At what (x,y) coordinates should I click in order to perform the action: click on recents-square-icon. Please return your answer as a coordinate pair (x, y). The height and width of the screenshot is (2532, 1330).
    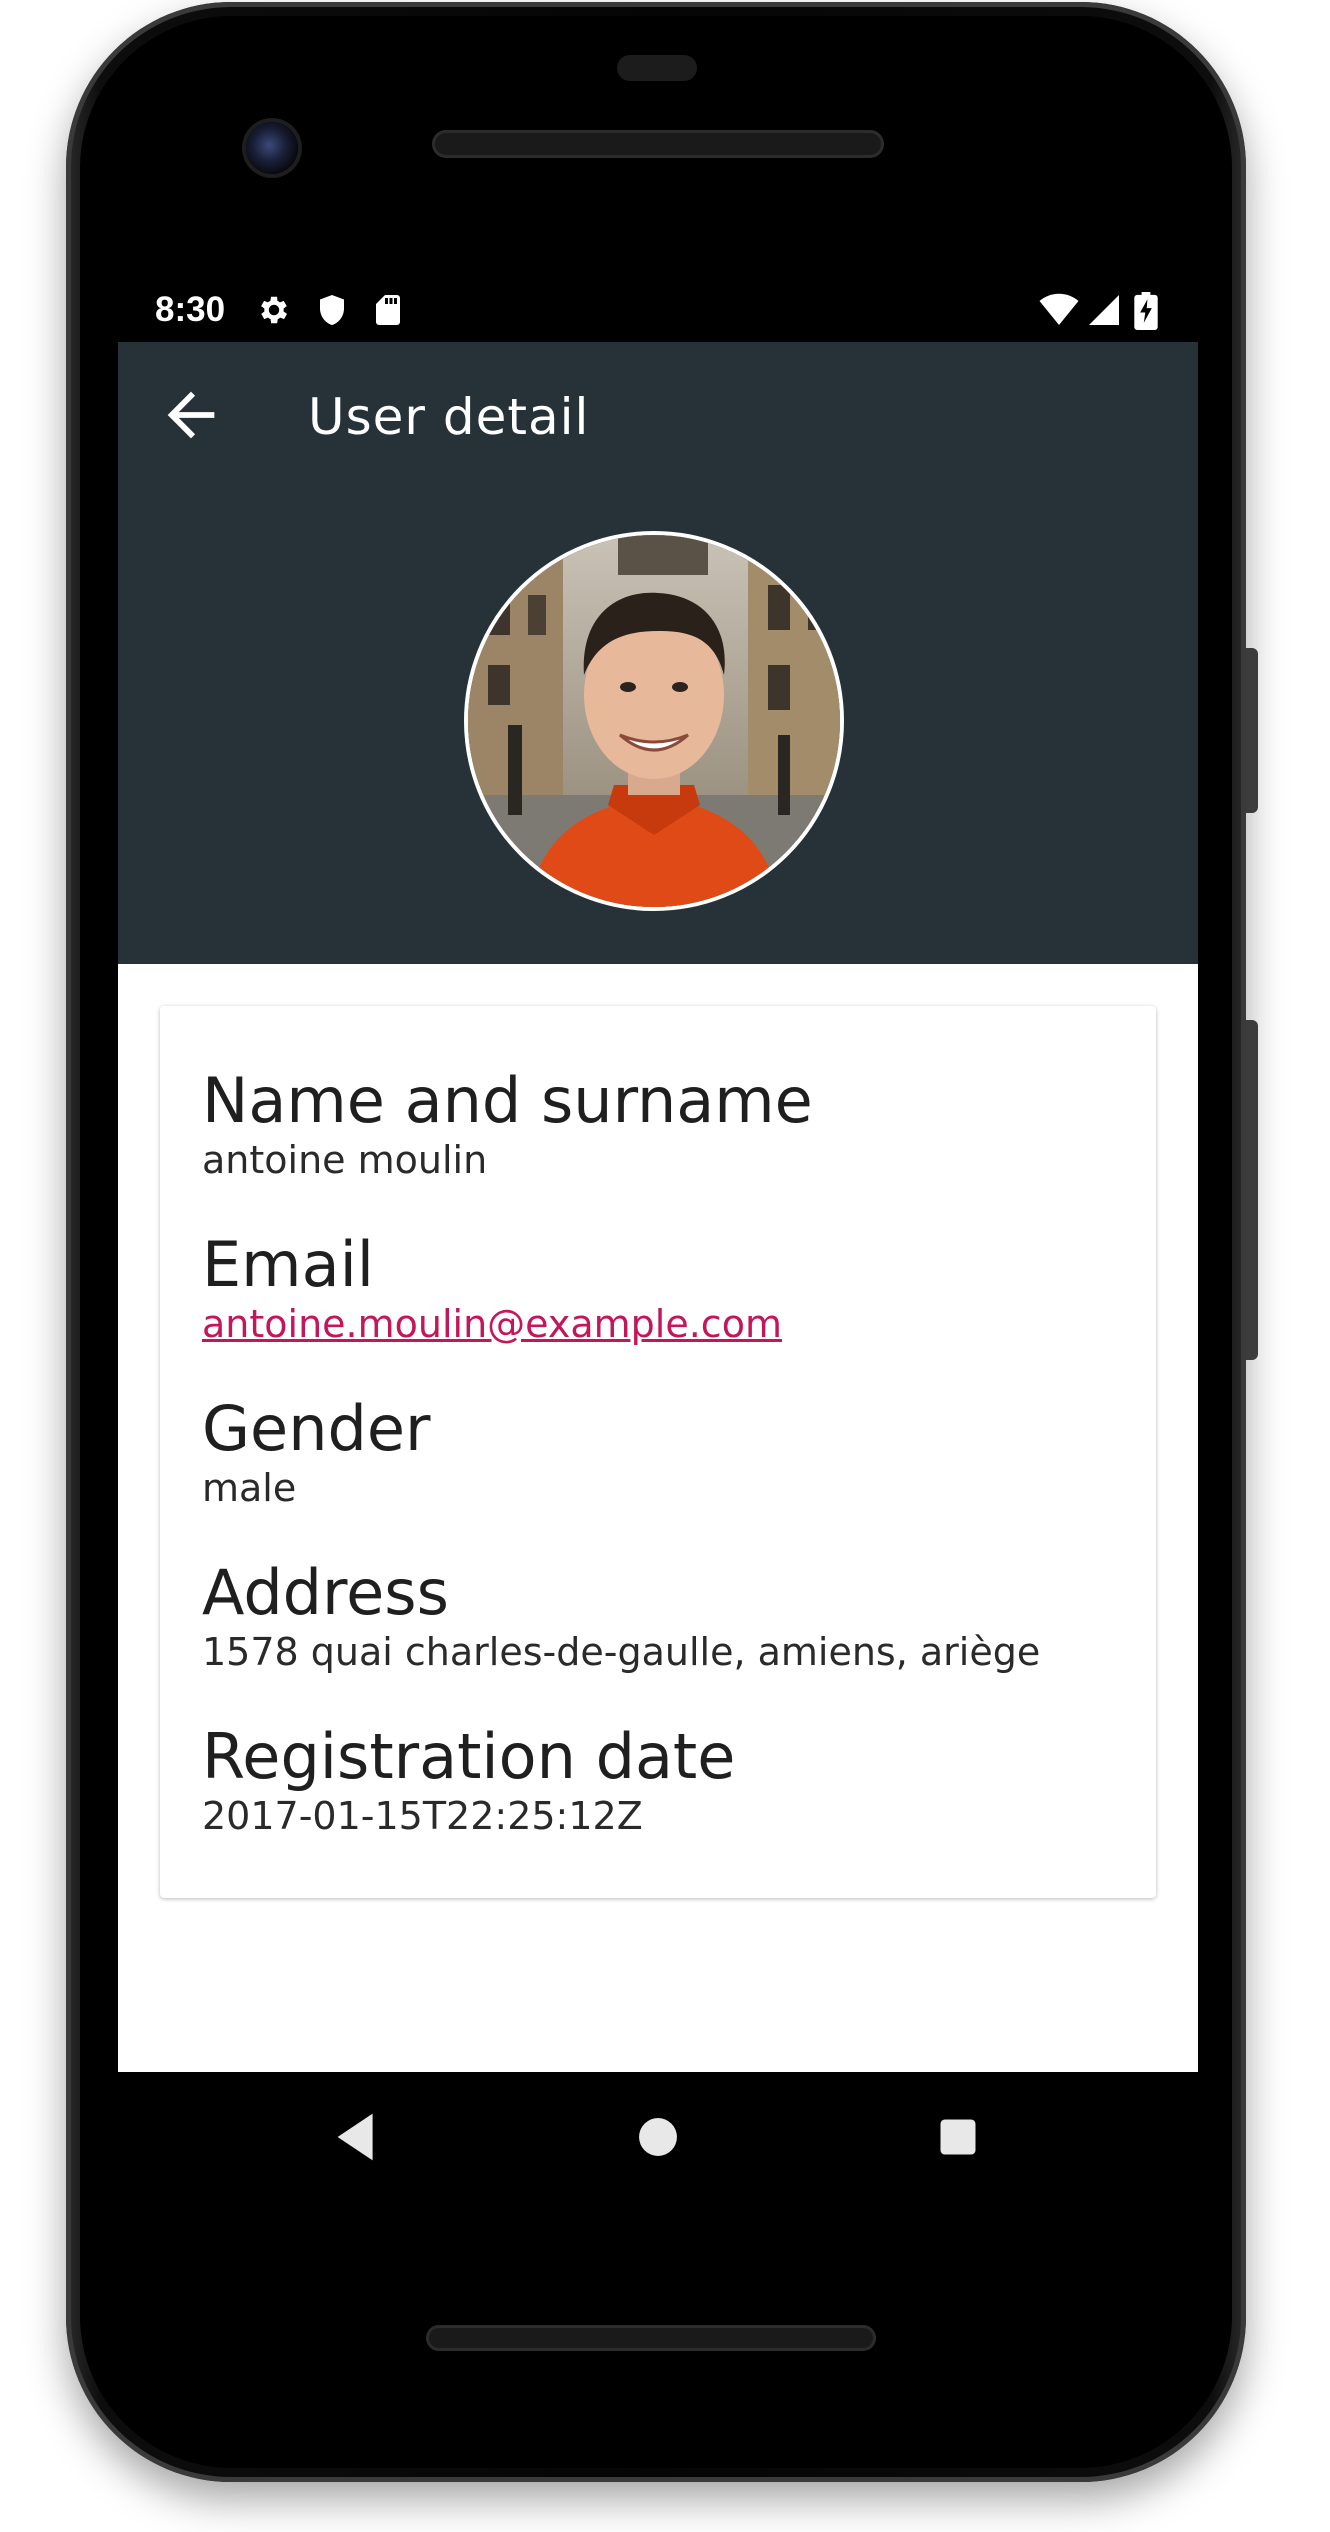
    Looking at the image, I should click on (958, 2137).